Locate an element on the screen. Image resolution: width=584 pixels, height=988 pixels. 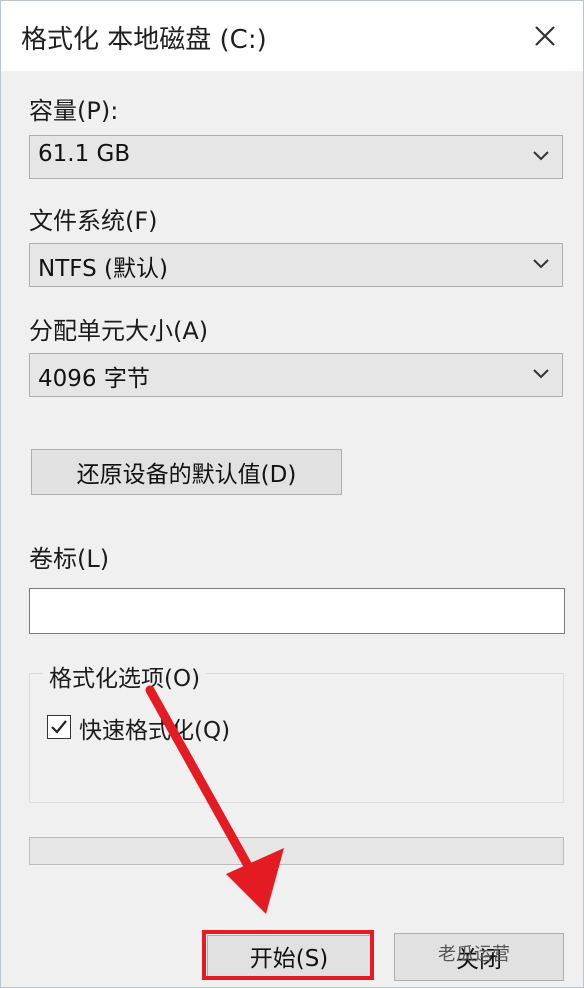
restore-defaults-button: 还原设备的默认值(D) is located at coordinates (186, 472).